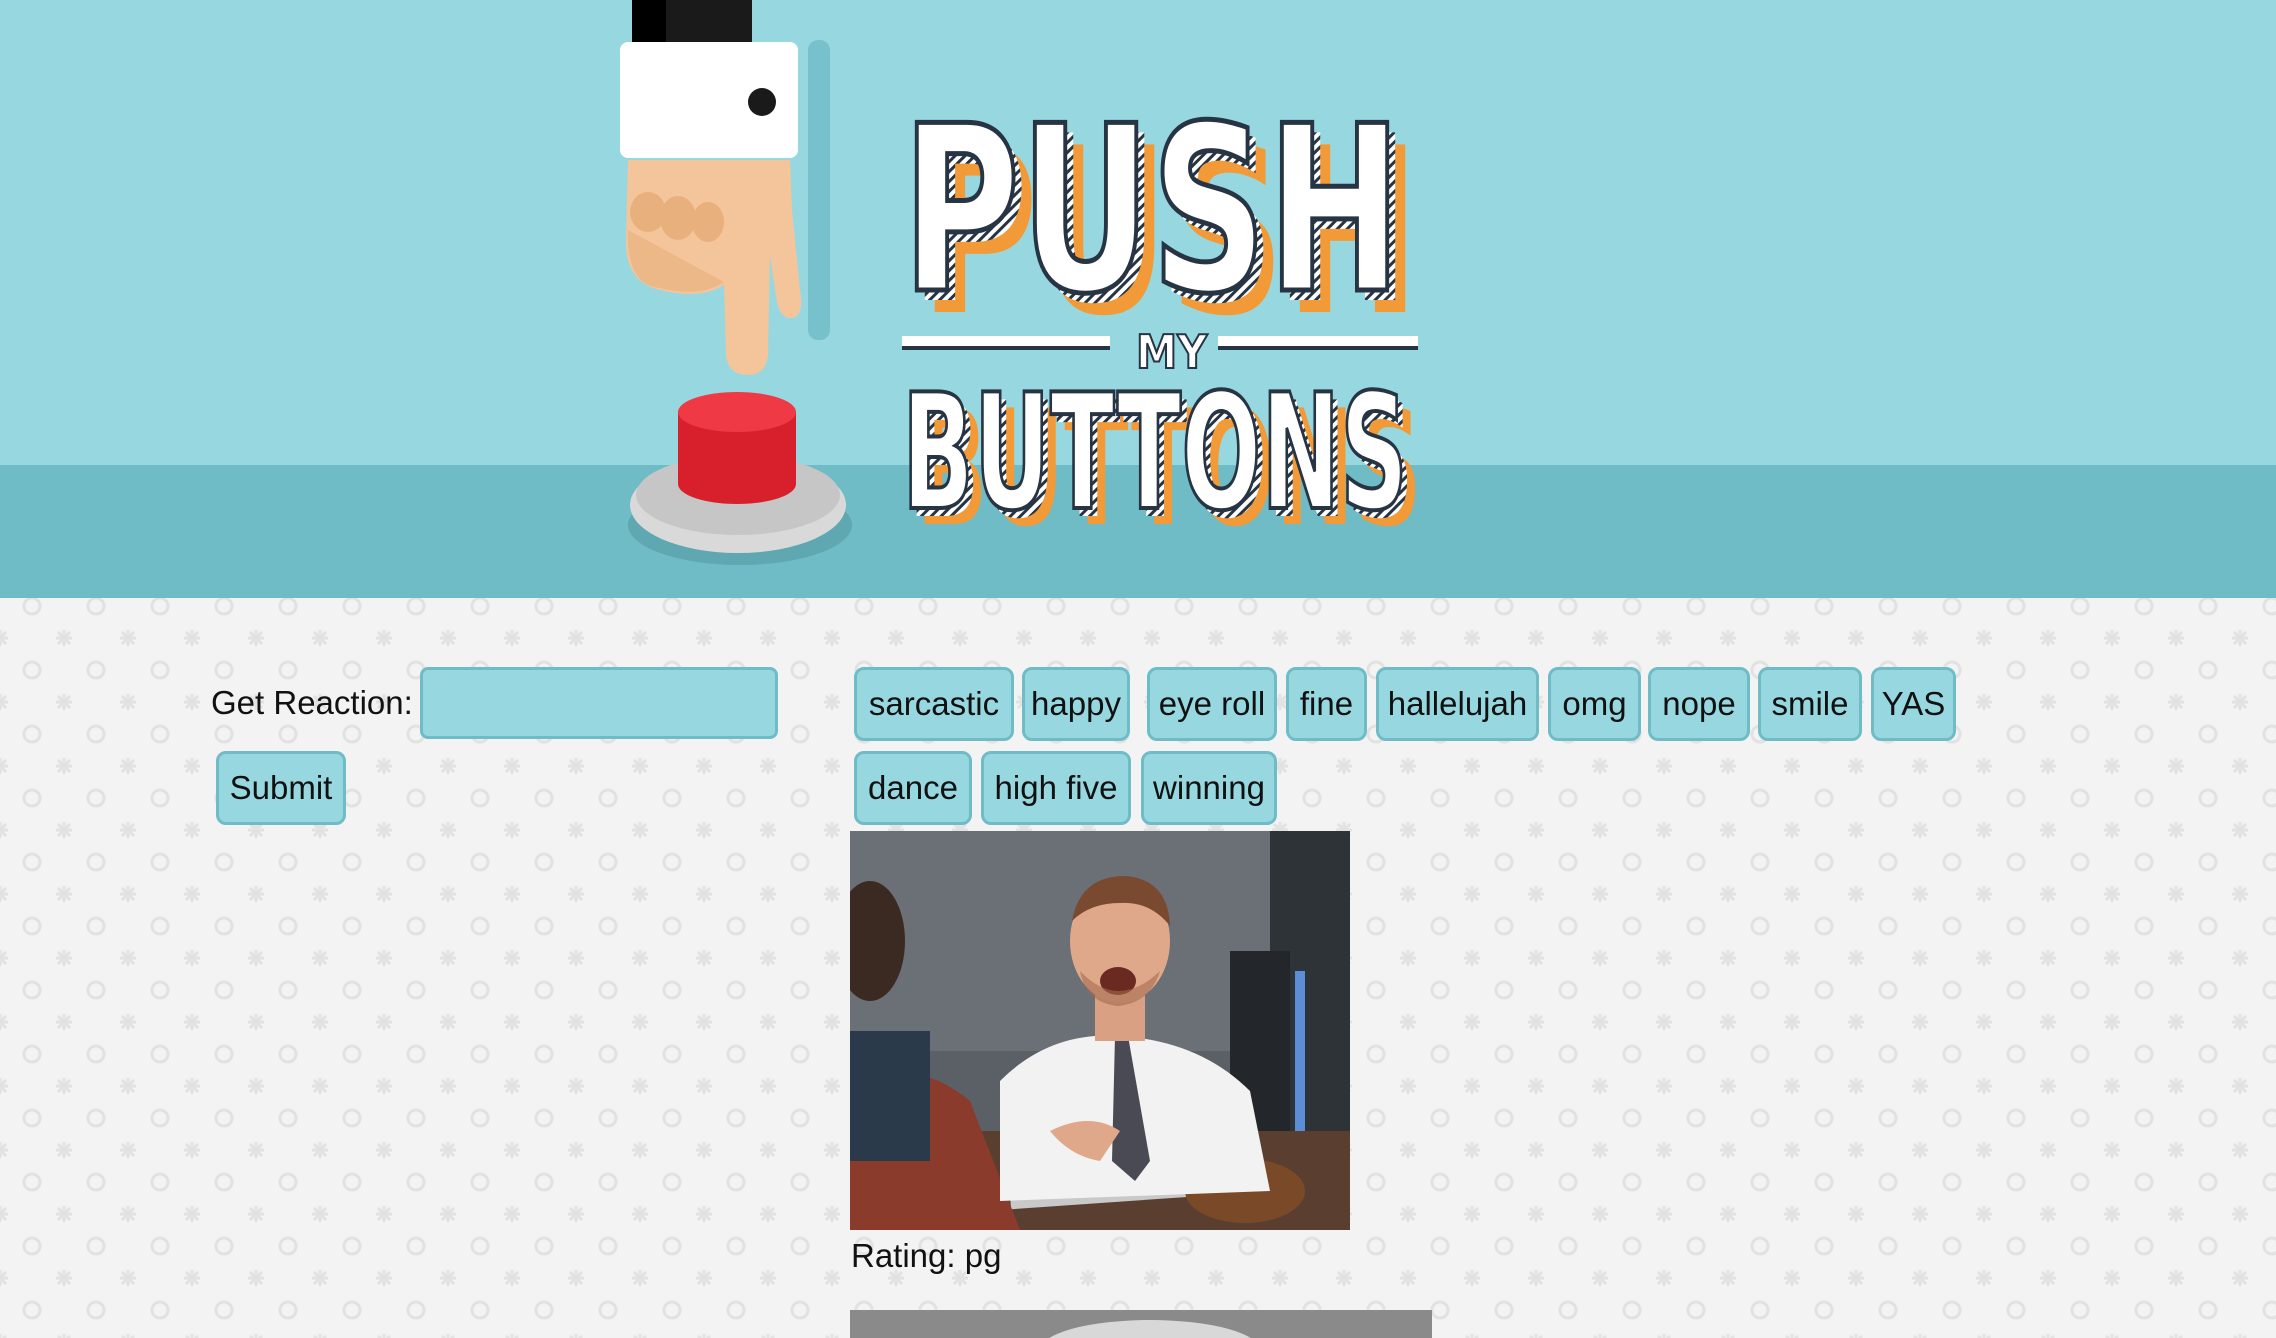 The height and width of the screenshot is (1338, 2276). I want to click on logo-text-push: PUSH, so click(1152, 211).